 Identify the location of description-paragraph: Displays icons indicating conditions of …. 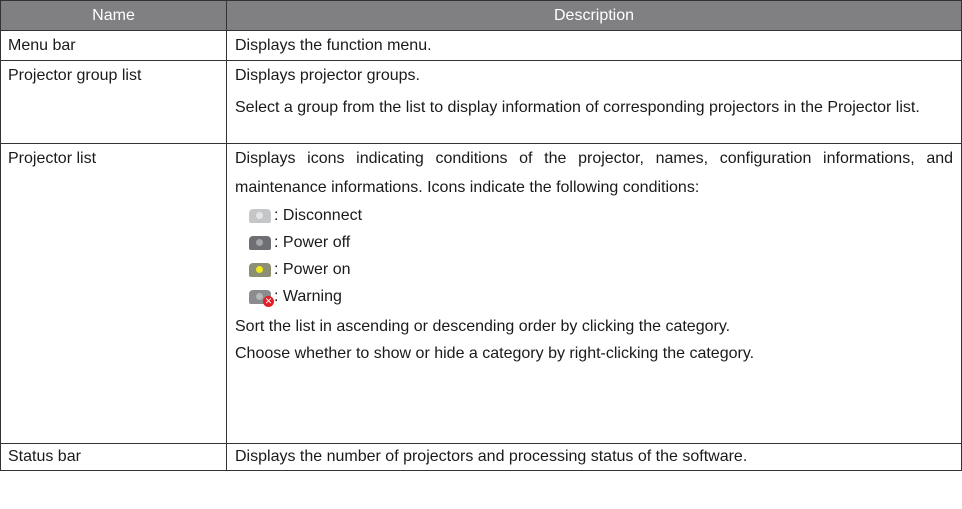
(594, 173).